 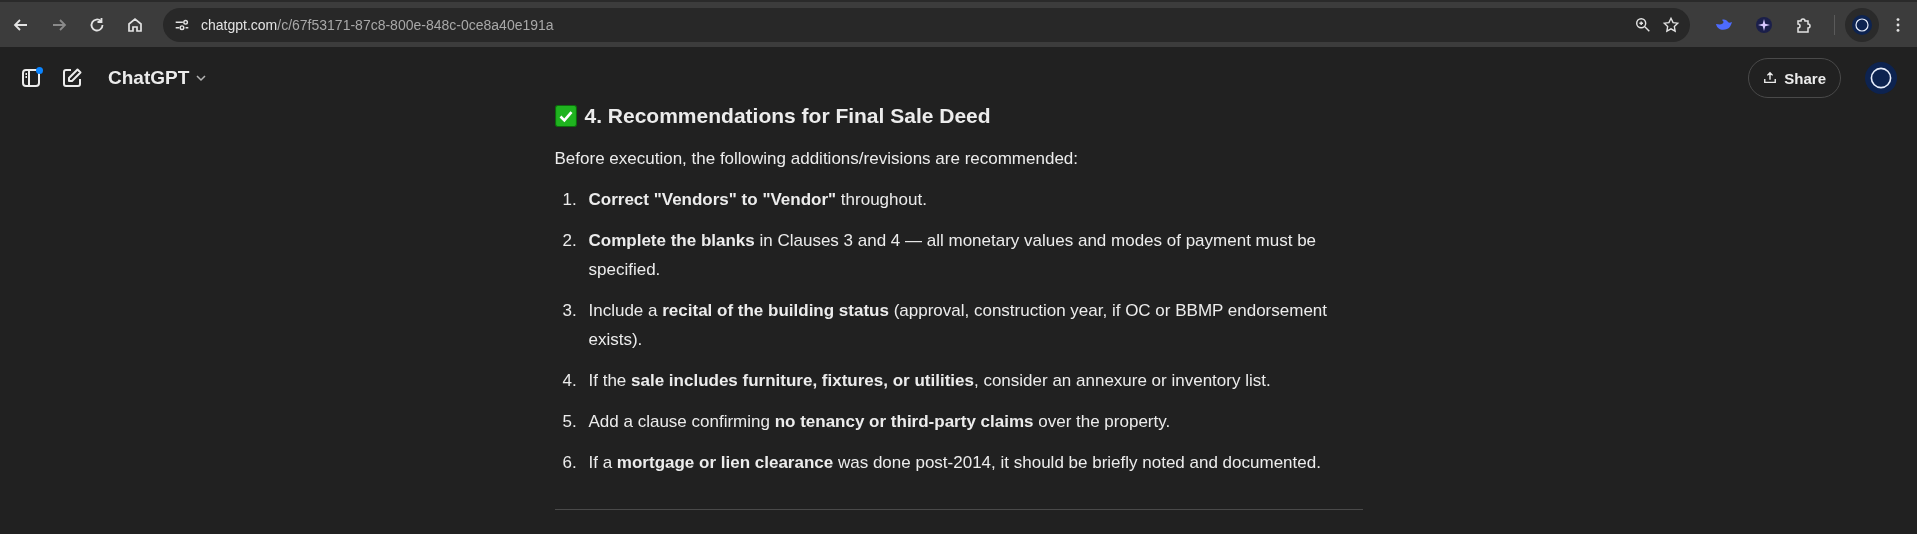 I want to click on new-chat-icon, so click(x=72, y=78).